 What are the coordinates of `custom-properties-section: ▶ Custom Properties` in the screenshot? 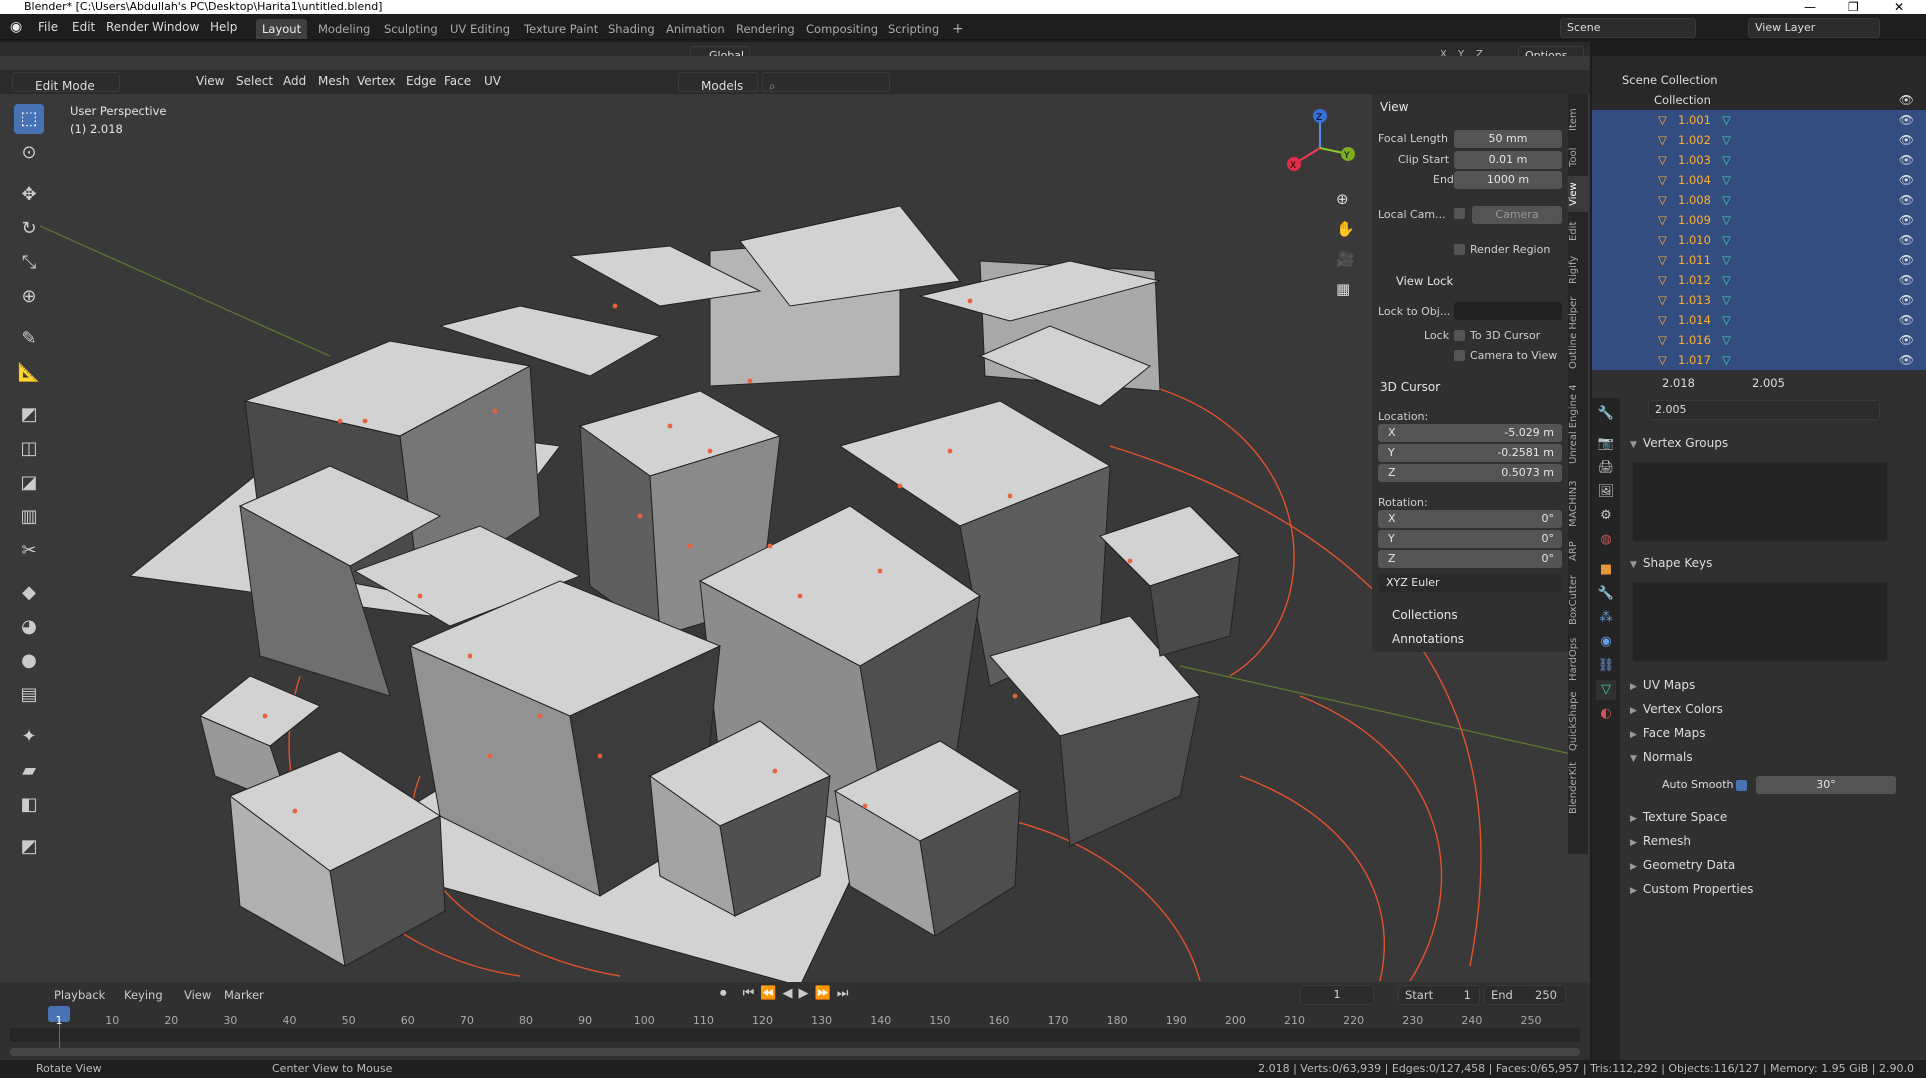 It's located at (1691, 889).